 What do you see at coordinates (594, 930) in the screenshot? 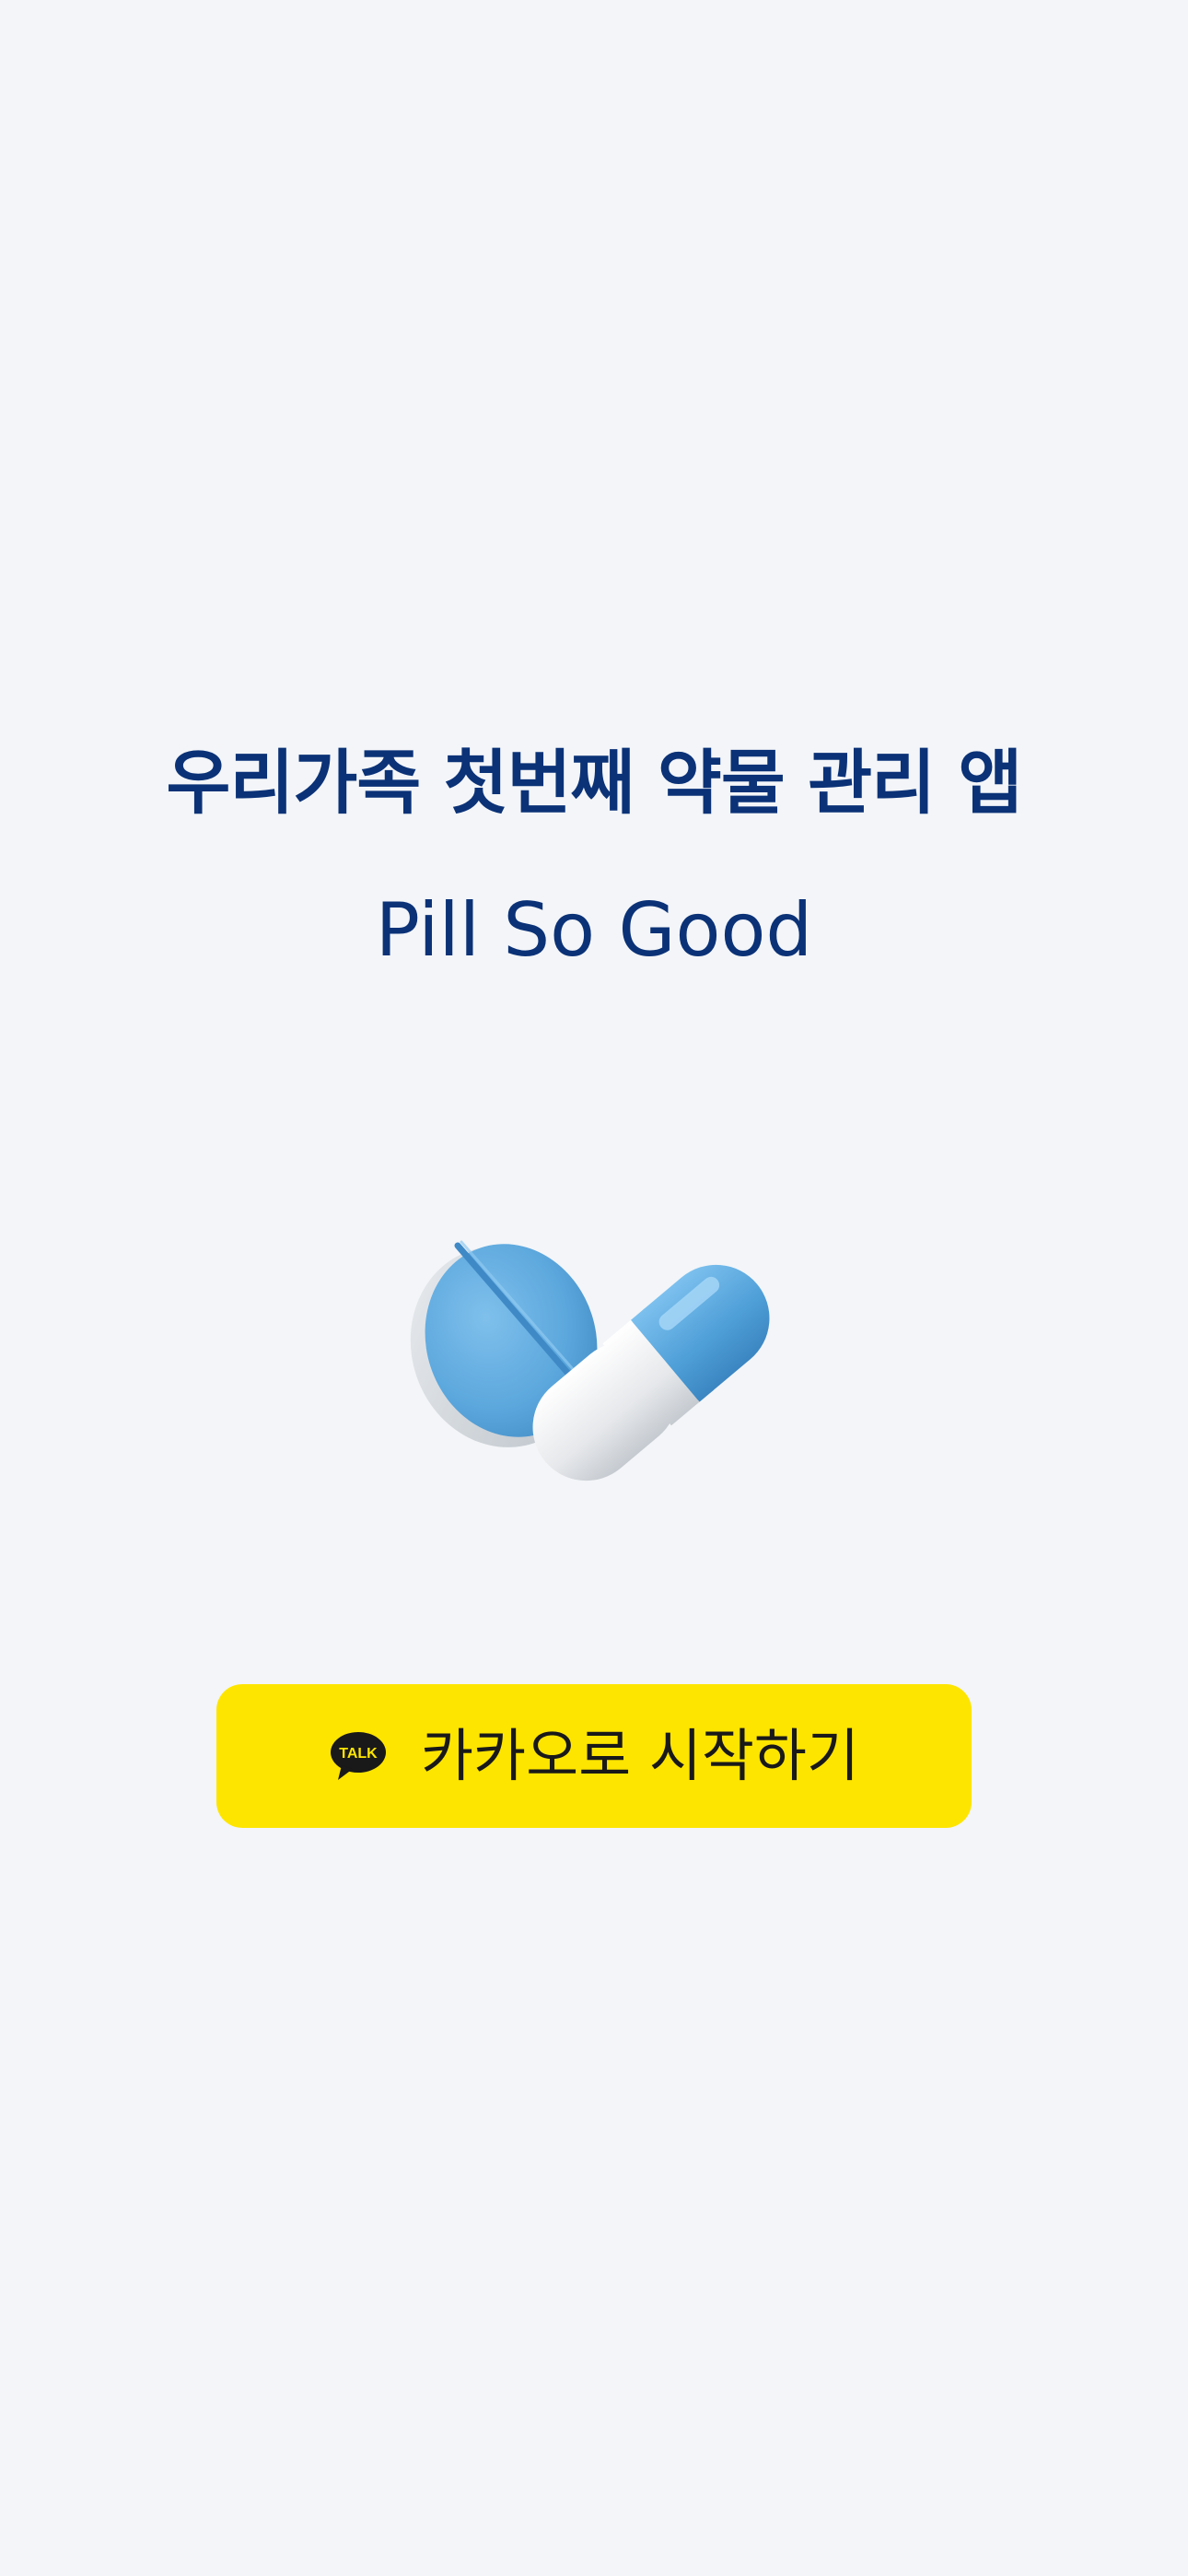
I see `app-name: Pill So Good` at bounding box center [594, 930].